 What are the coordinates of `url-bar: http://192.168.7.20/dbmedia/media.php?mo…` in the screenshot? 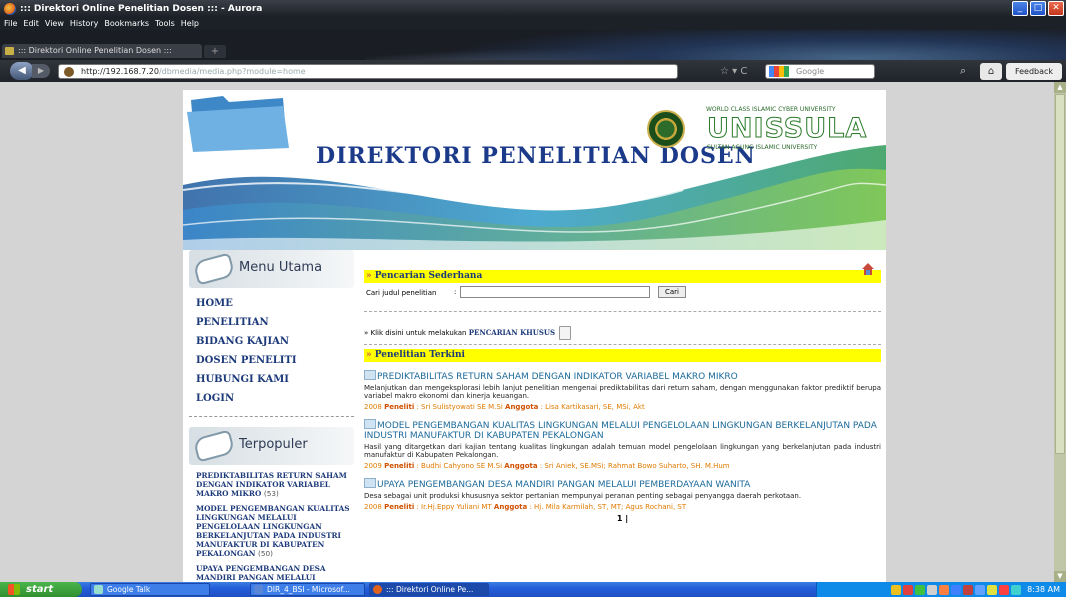 It's located at (368, 71).